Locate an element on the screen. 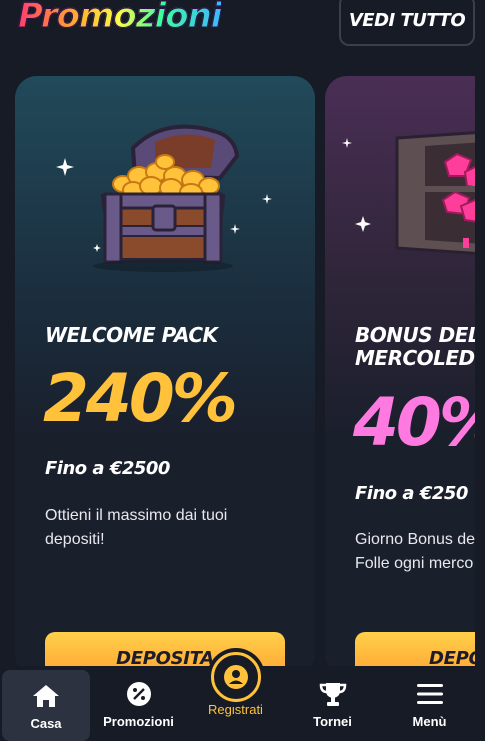 This screenshot has height=741, width=485. nav-label: Tornei is located at coordinates (332, 721).